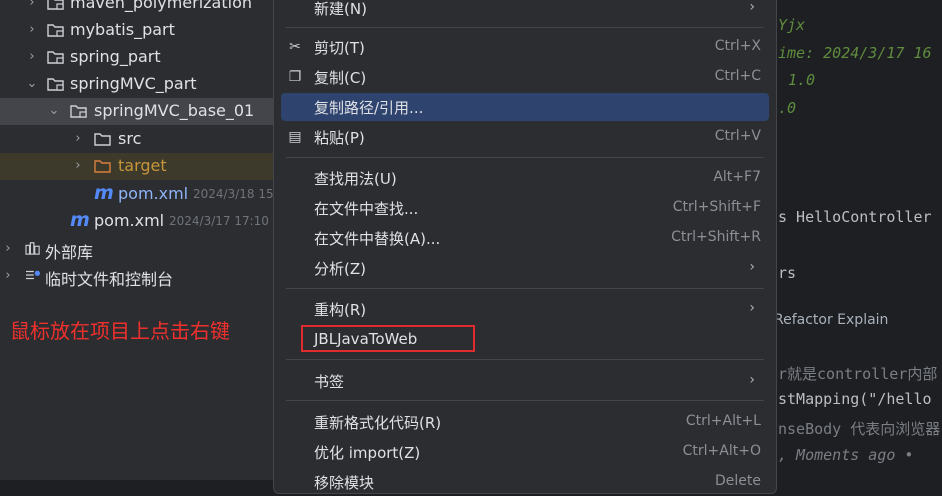 This screenshot has height=496, width=942. I want to click on menu-item-analyze: 分析(Z) ›, so click(525, 268).